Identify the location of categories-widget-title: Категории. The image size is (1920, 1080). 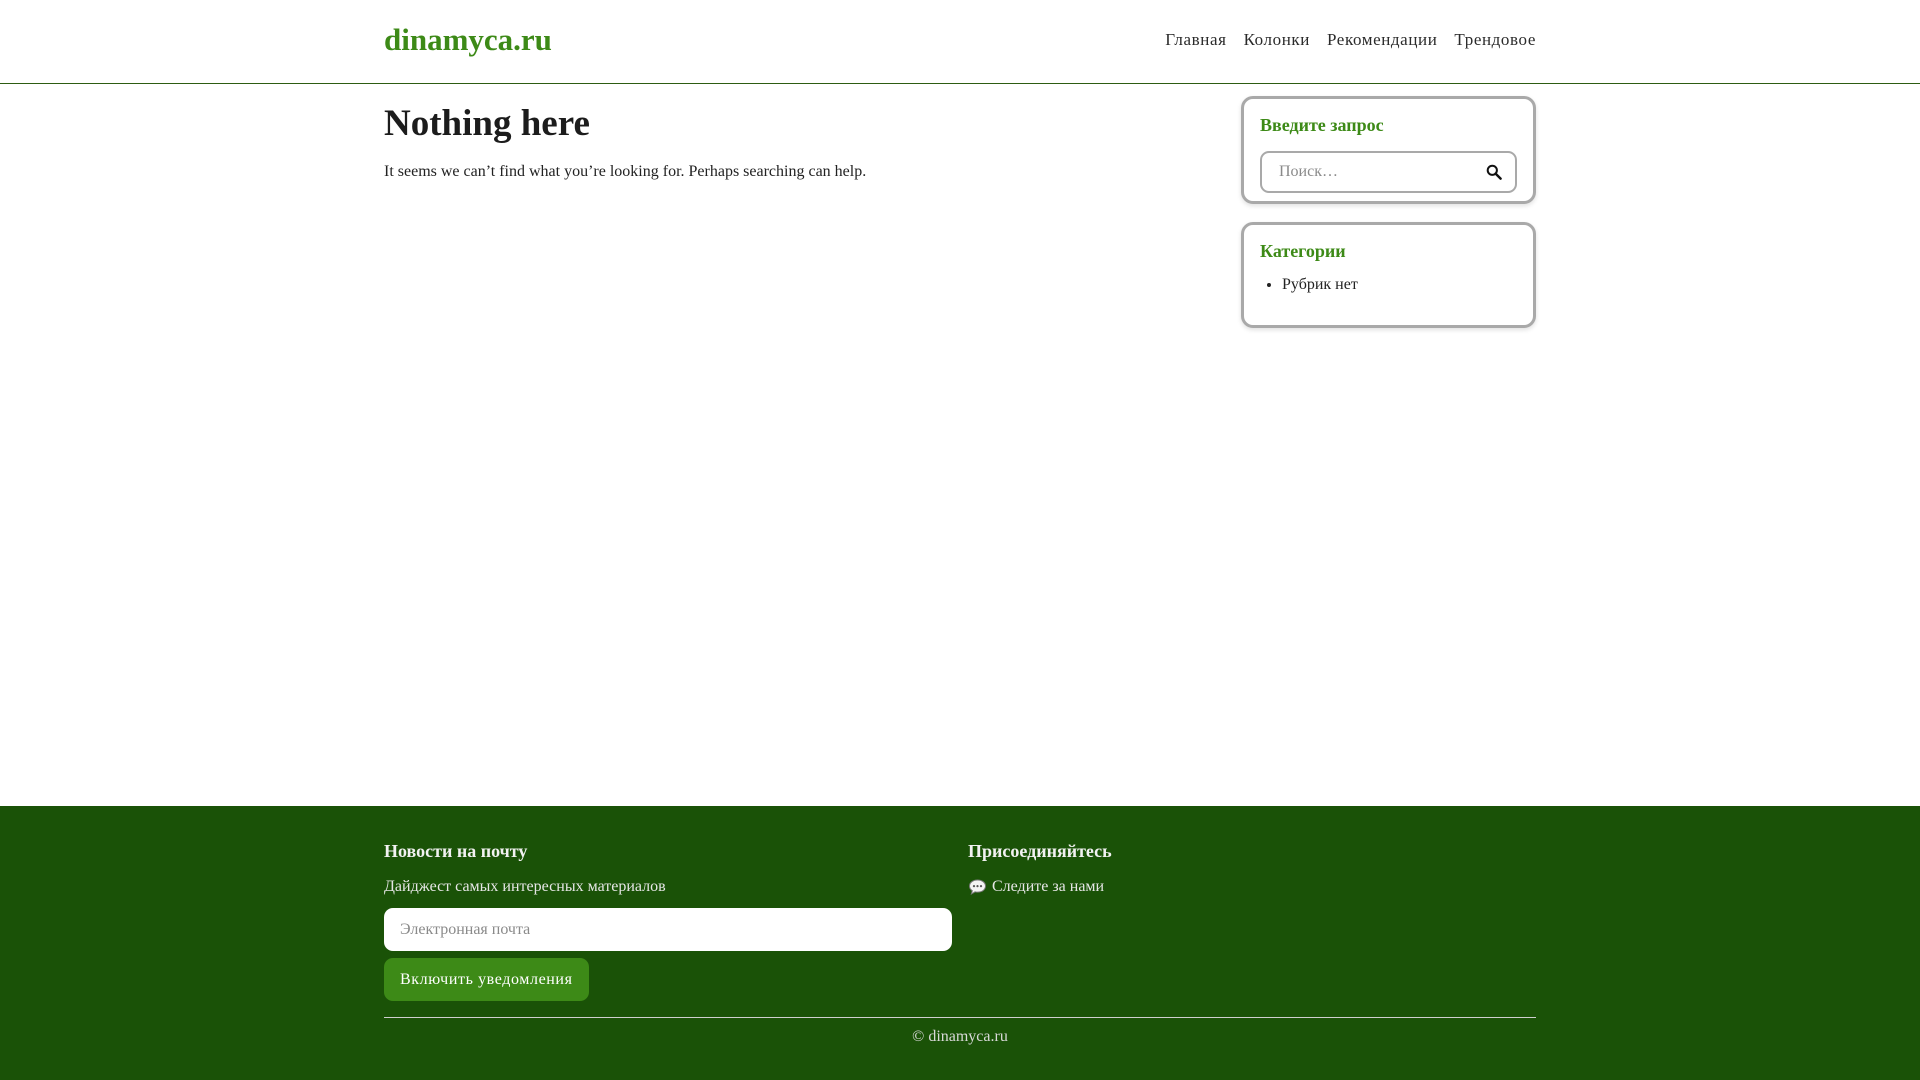
(1303, 251).